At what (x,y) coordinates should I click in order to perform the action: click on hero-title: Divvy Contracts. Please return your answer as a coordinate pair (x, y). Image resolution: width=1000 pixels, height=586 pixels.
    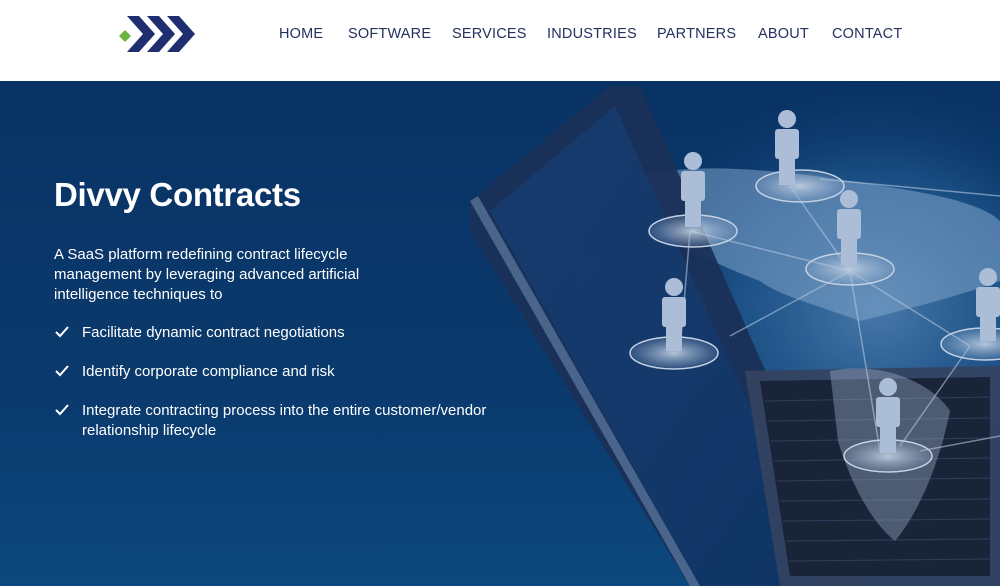
    Looking at the image, I should click on (177, 194).